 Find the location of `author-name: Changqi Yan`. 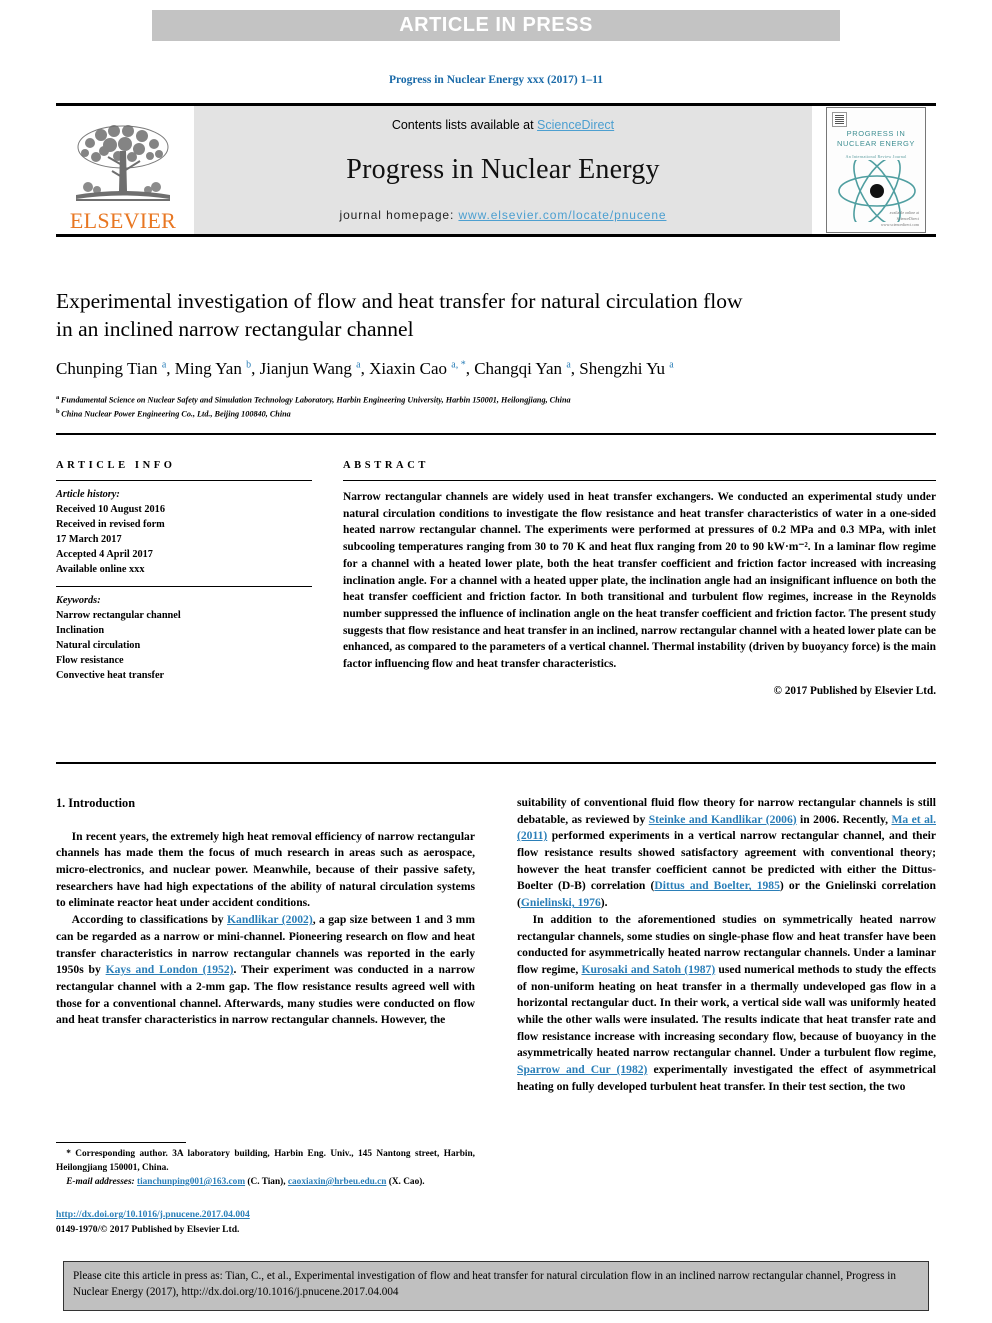

author-name: Changqi Yan is located at coordinates (520, 368).